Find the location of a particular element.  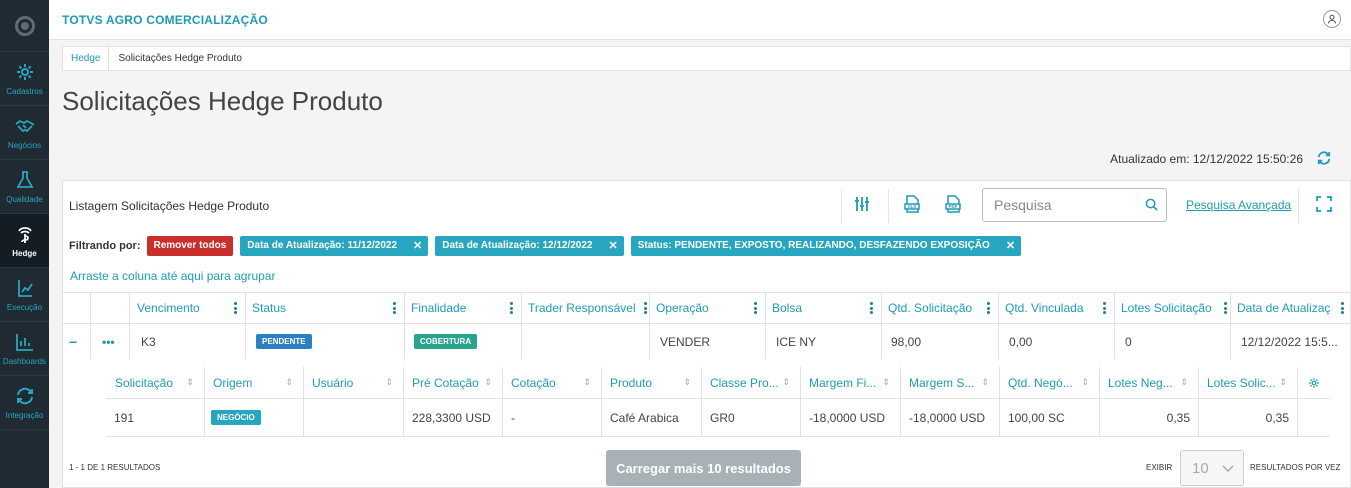

breadcrumb-current: Solicitações Hedge Produto is located at coordinates (180, 58).